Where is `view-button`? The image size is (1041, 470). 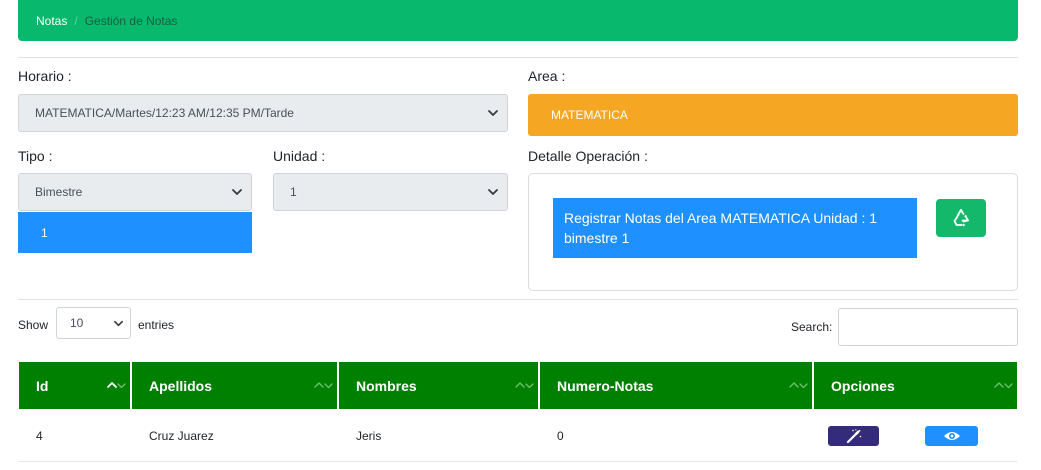 view-button is located at coordinates (951, 436).